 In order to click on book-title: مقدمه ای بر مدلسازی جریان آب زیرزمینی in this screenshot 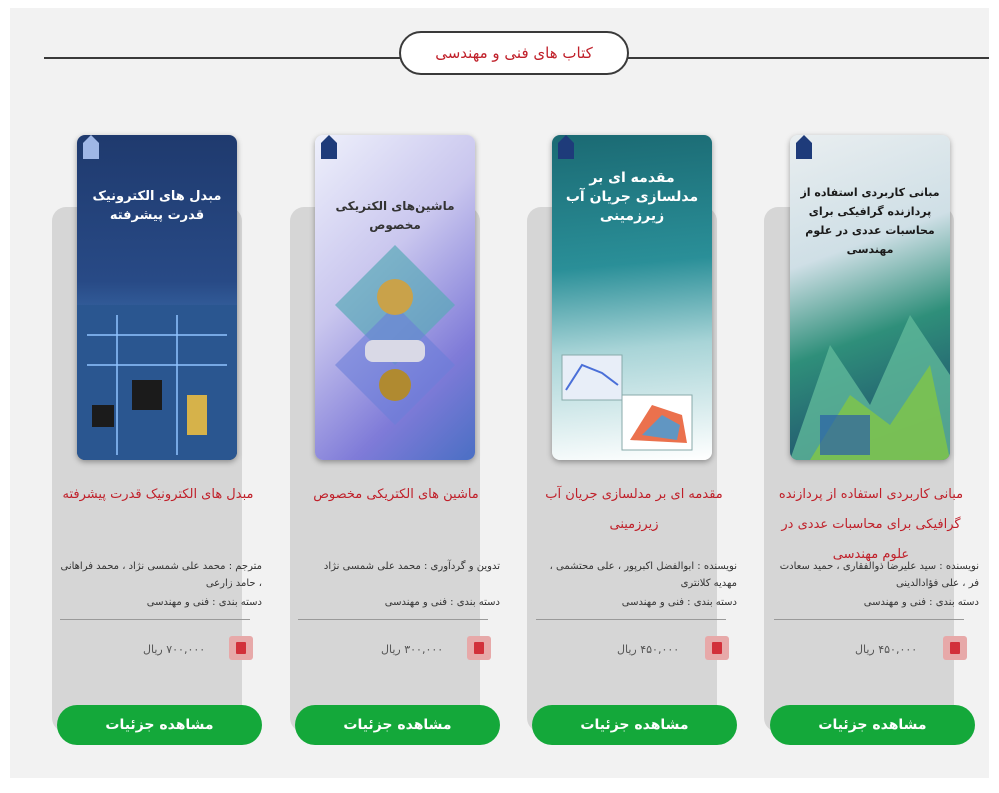, I will do `click(634, 510)`.